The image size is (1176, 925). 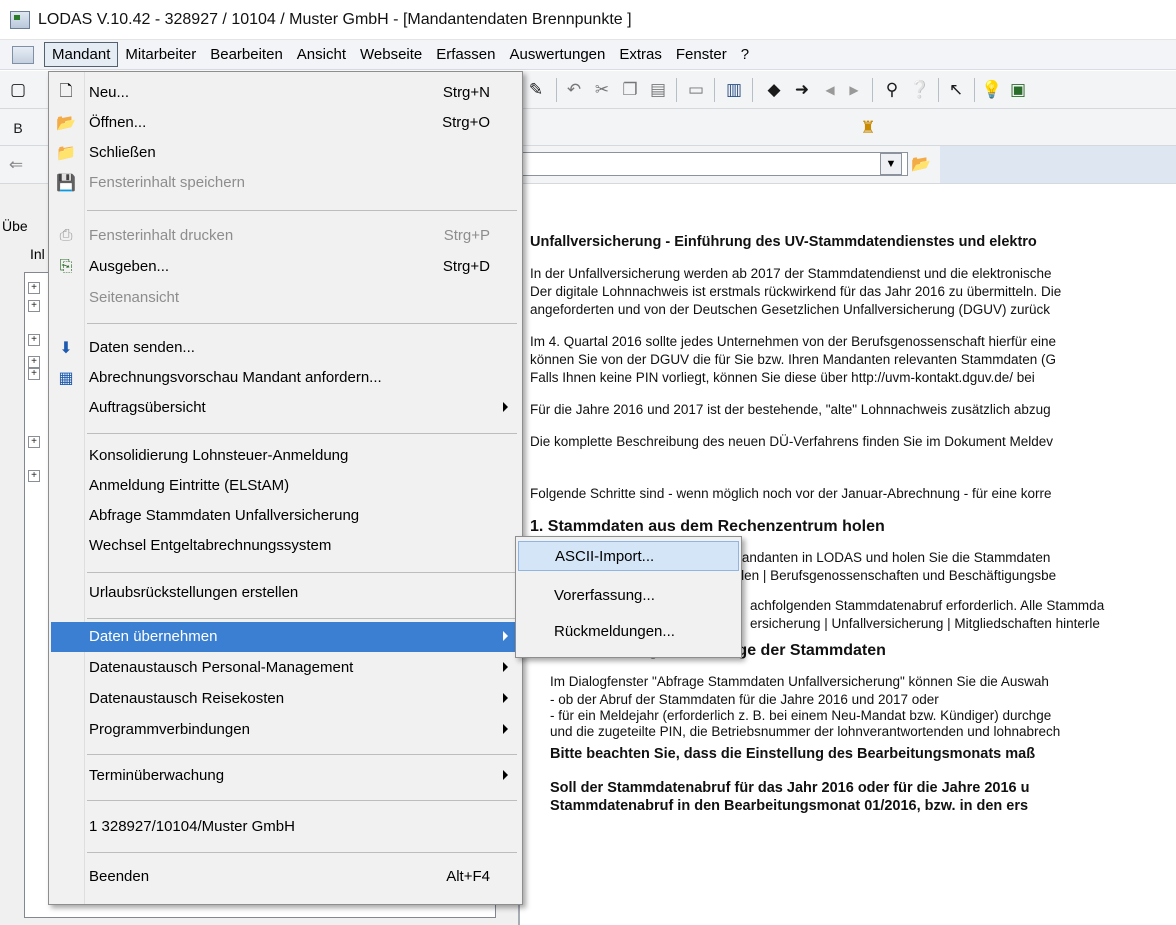 I want to click on menu-webseite: Webseite, so click(x=391, y=54).